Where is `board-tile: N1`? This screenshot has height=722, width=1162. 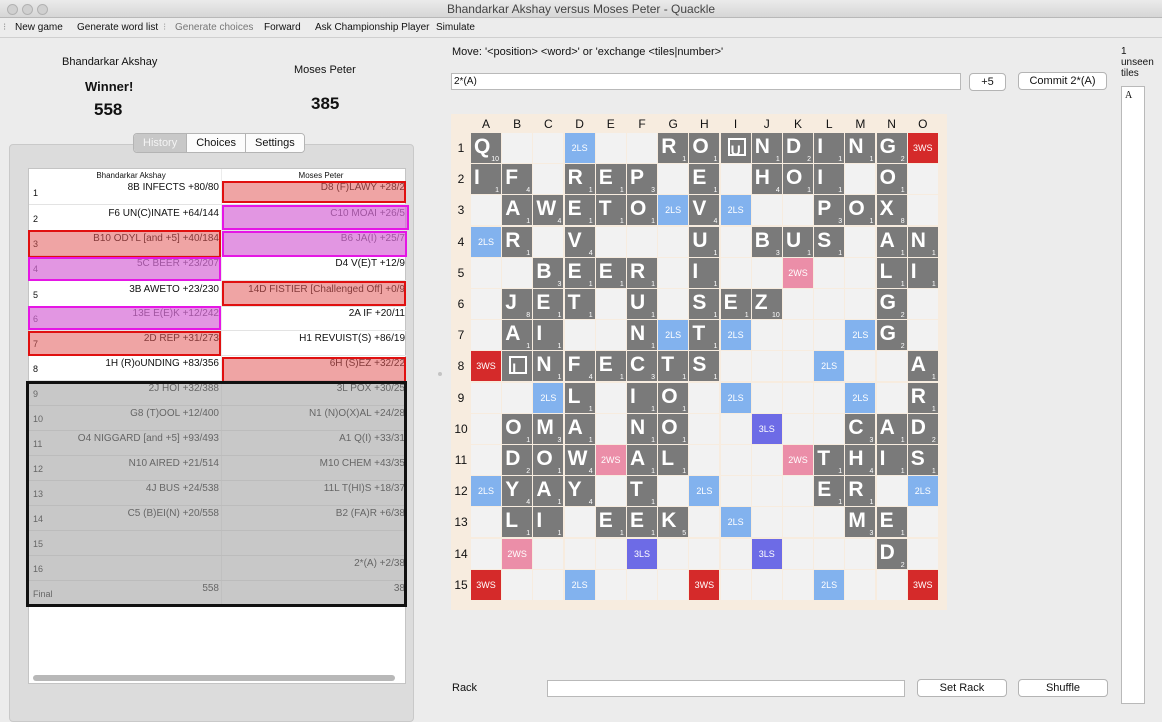
board-tile: N1 is located at coordinates (548, 366).